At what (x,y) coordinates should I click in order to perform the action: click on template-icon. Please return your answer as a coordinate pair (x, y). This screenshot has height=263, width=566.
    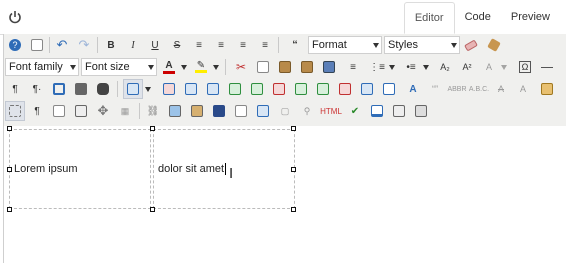
    Looking at the image, I should click on (59, 111).